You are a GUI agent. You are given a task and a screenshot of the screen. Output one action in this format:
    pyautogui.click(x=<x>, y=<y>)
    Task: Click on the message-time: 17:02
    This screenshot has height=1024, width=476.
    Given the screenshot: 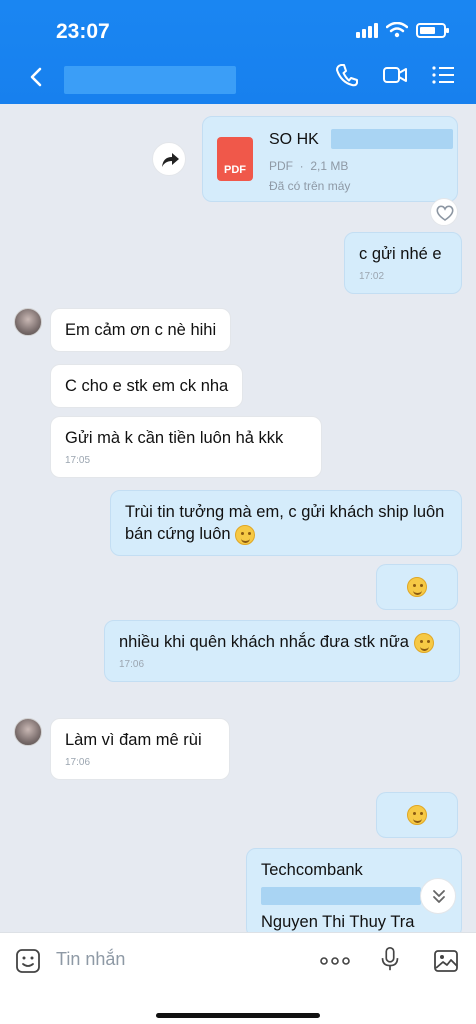 What is the action you would take?
    pyautogui.click(x=372, y=276)
    